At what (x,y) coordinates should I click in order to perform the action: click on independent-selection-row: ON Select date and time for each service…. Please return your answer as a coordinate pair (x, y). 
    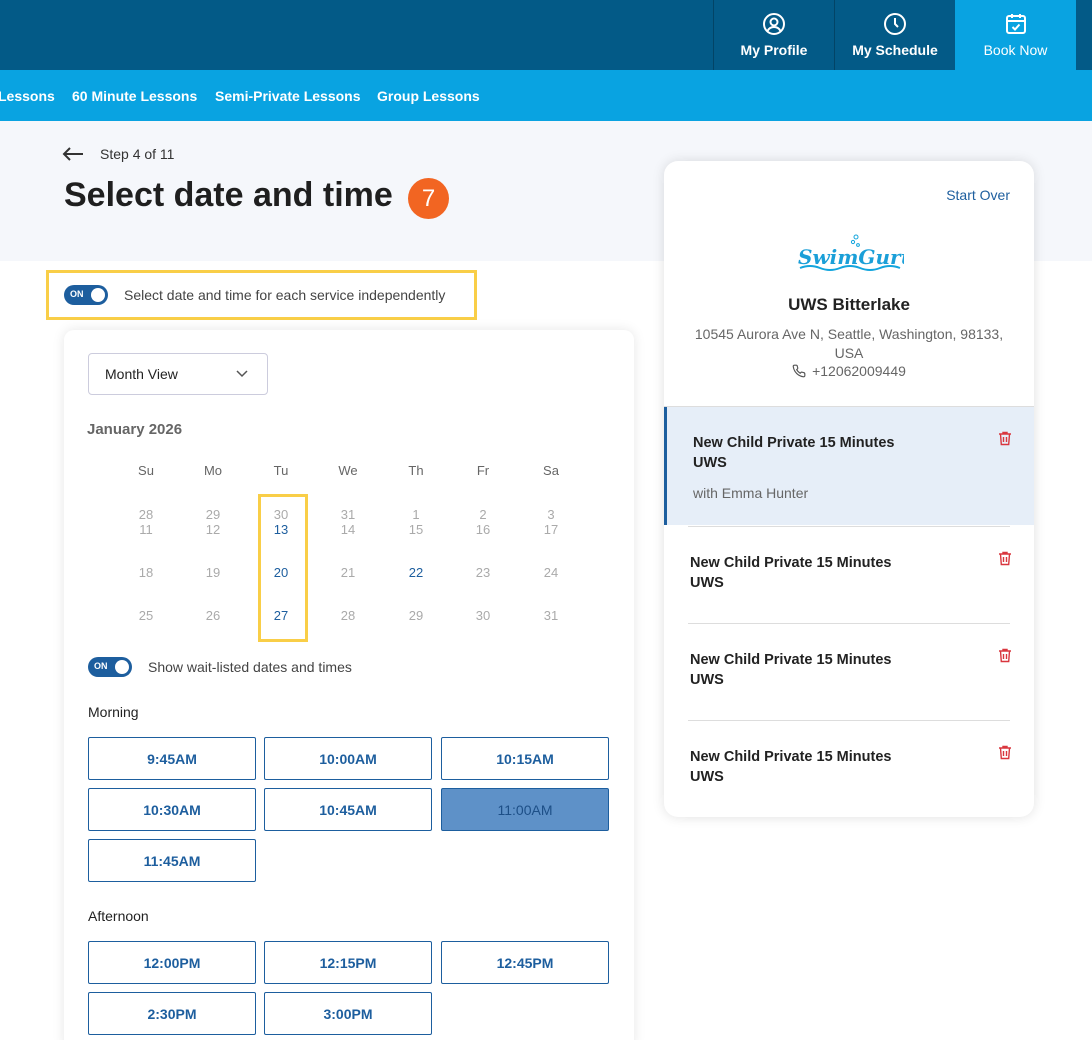
    Looking at the image, I should click on (261, 295).